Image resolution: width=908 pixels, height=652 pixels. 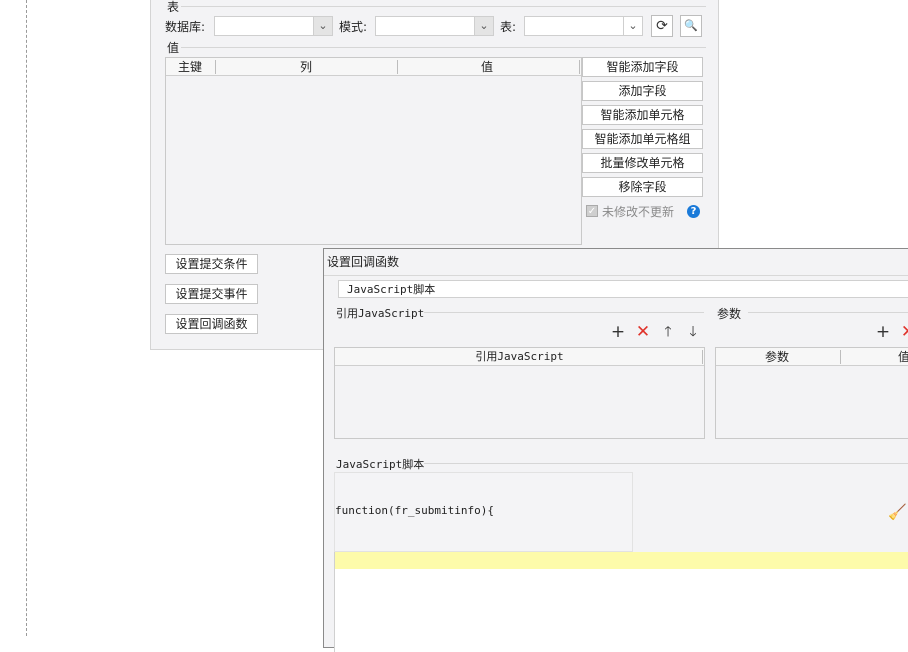 What do you see at coordinates (642, 163) in the screenshot?
I see `batch-modify-cell-button: 批量修改单元格` at bounding box center [642, 163].